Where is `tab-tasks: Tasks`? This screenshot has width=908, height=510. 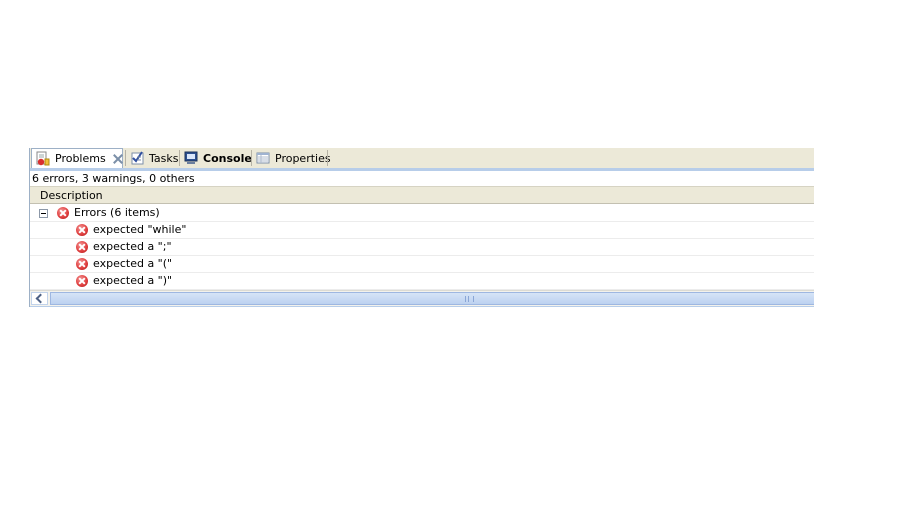 tab-tasks: Tasks is located at coordinates (152, 158).